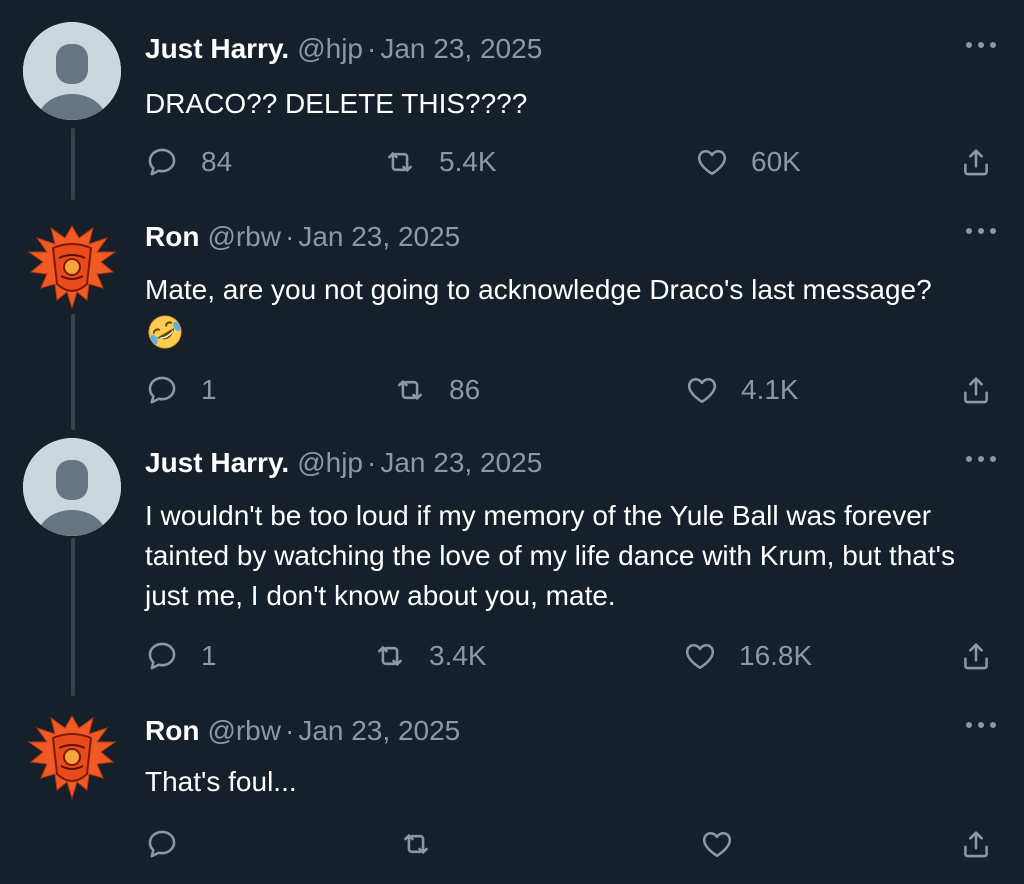  What do you see at coordinates (458, 655) in the screenshot?
I see `retweet-count: 3.4K` at bounding box center [458, 655].